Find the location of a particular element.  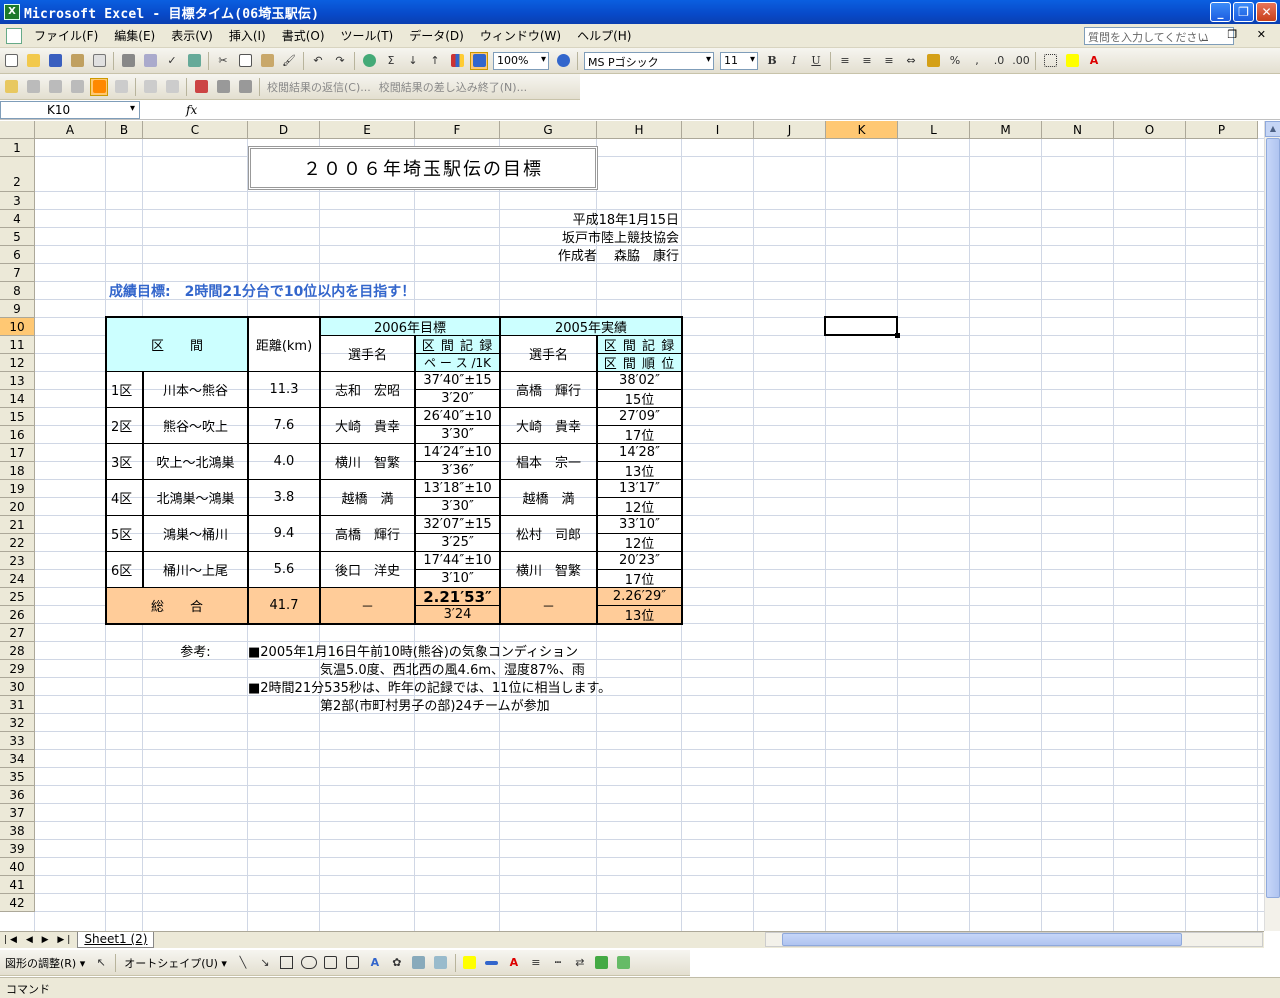

total-label: 総 合 is located at coordinates (177, 605).